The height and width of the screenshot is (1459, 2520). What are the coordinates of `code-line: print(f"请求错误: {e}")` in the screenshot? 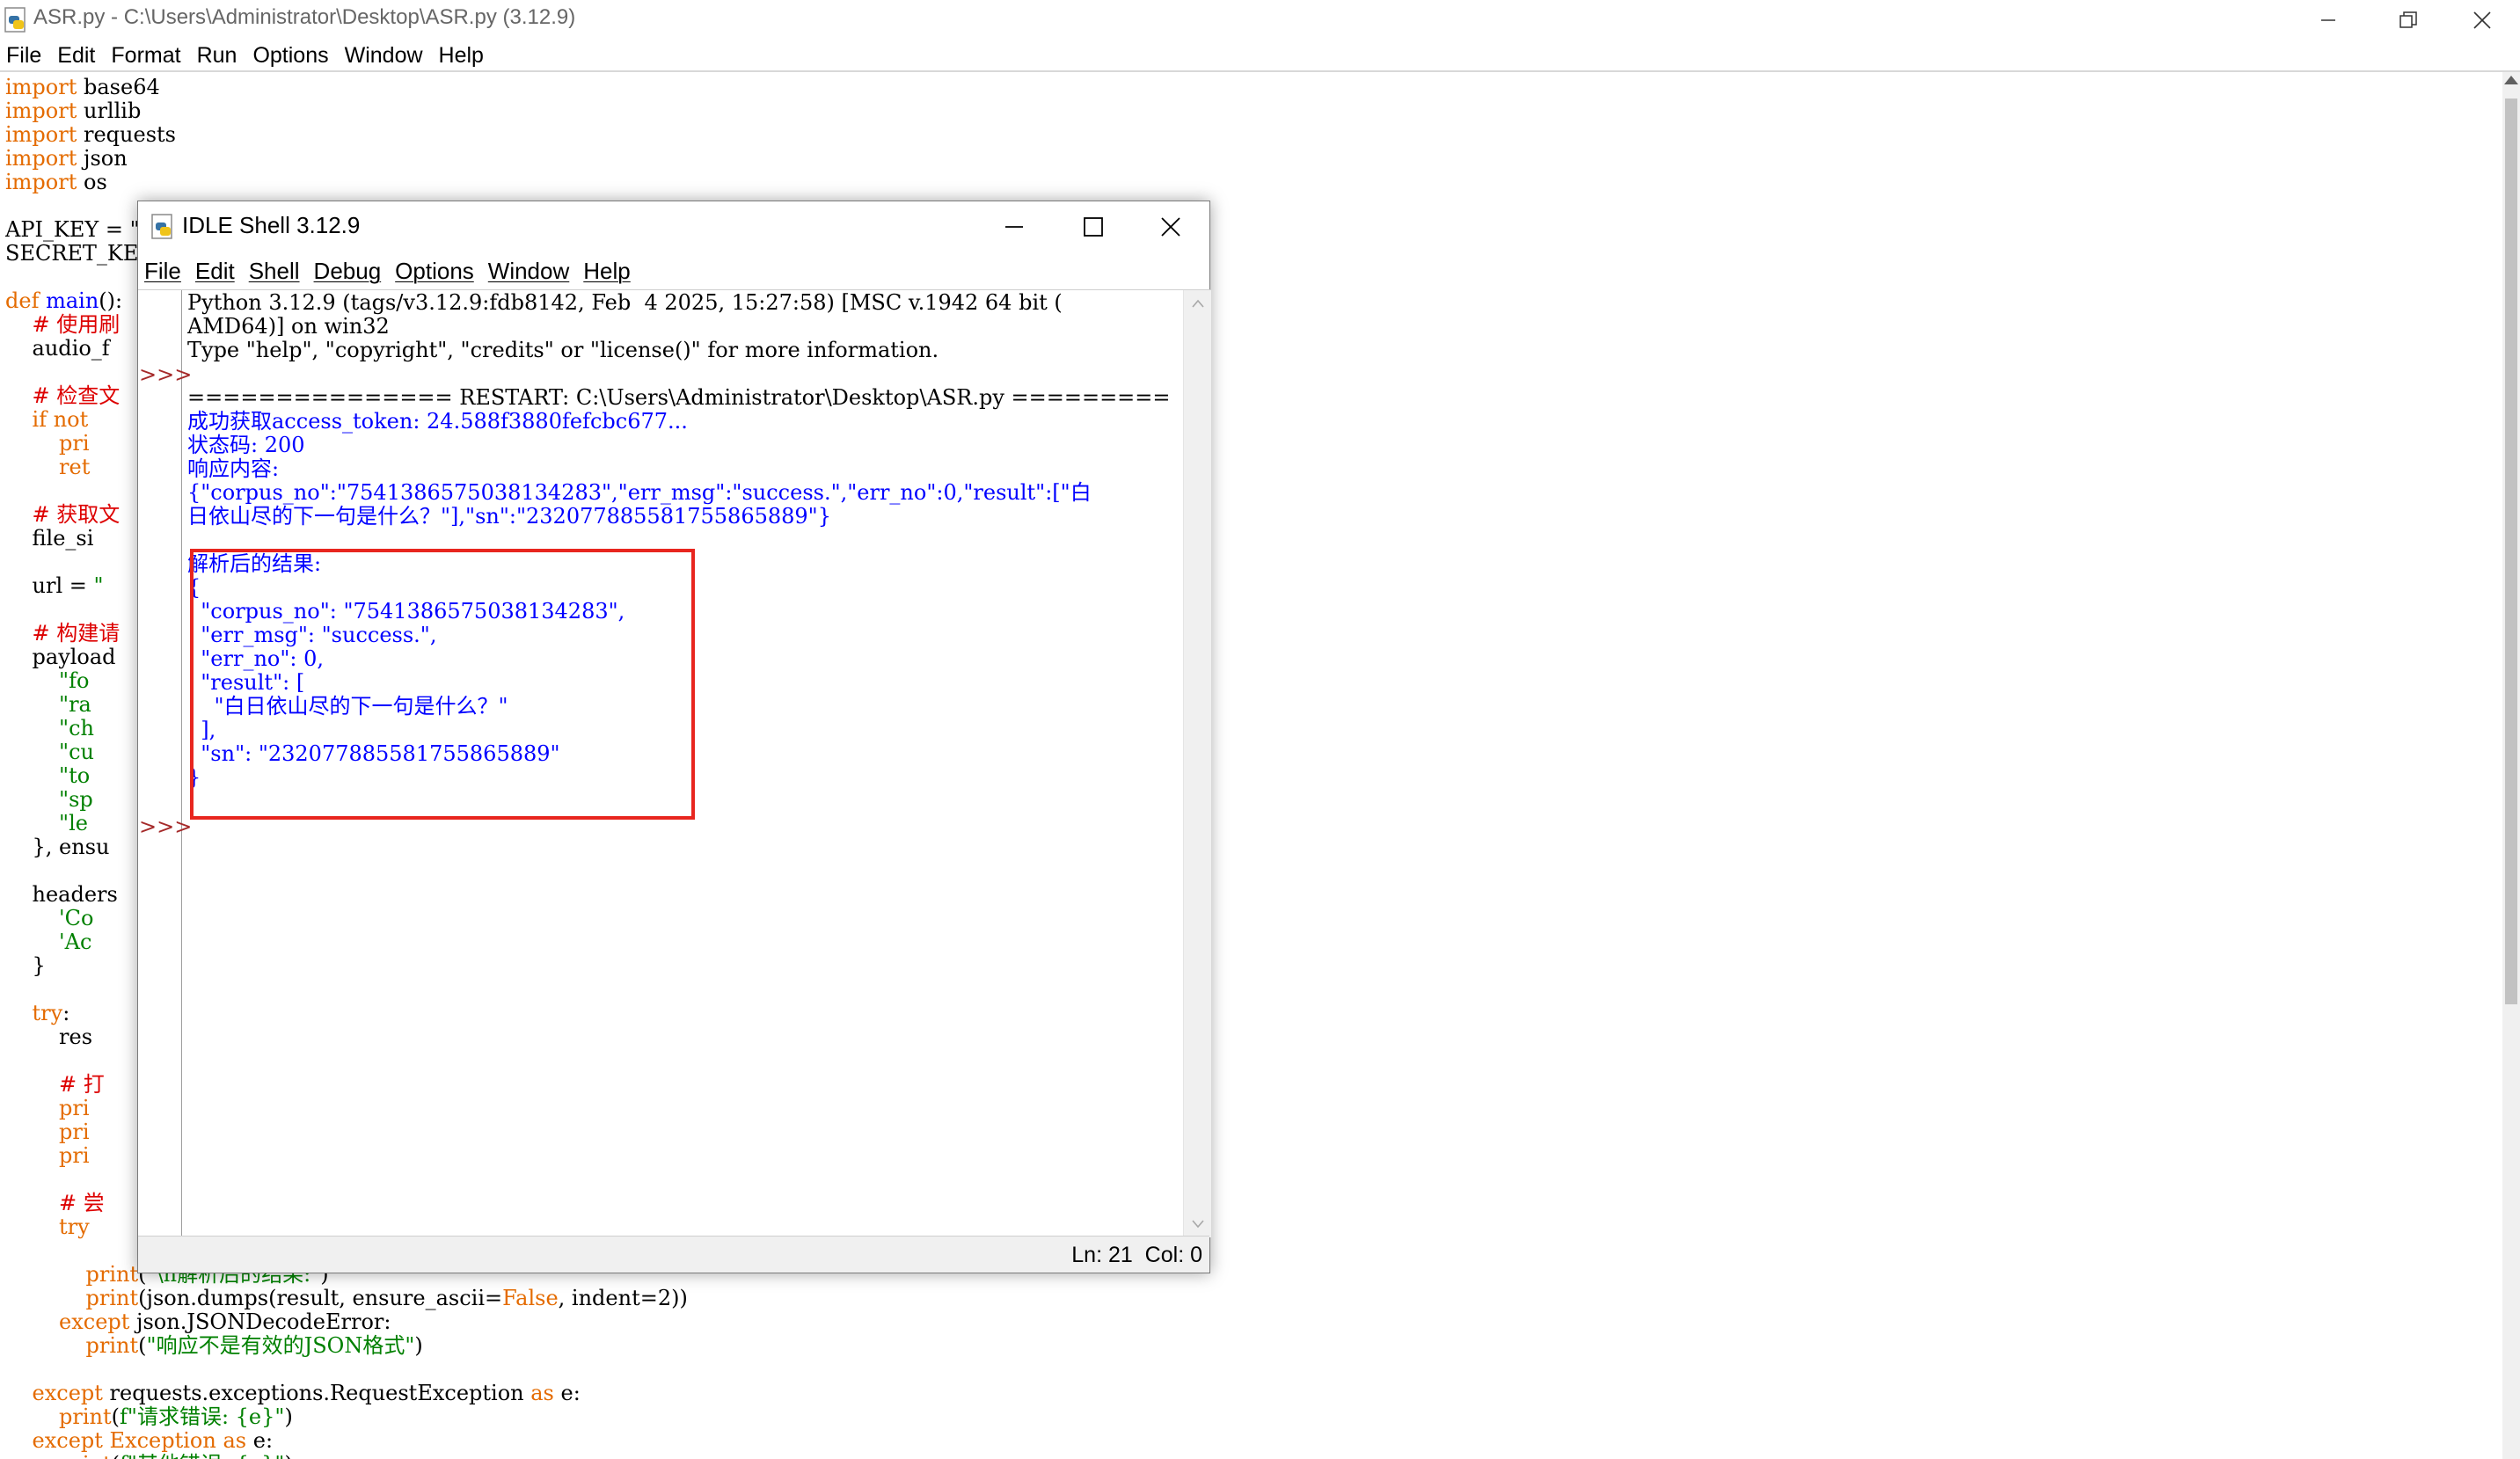 It's located at (1254, 1417).